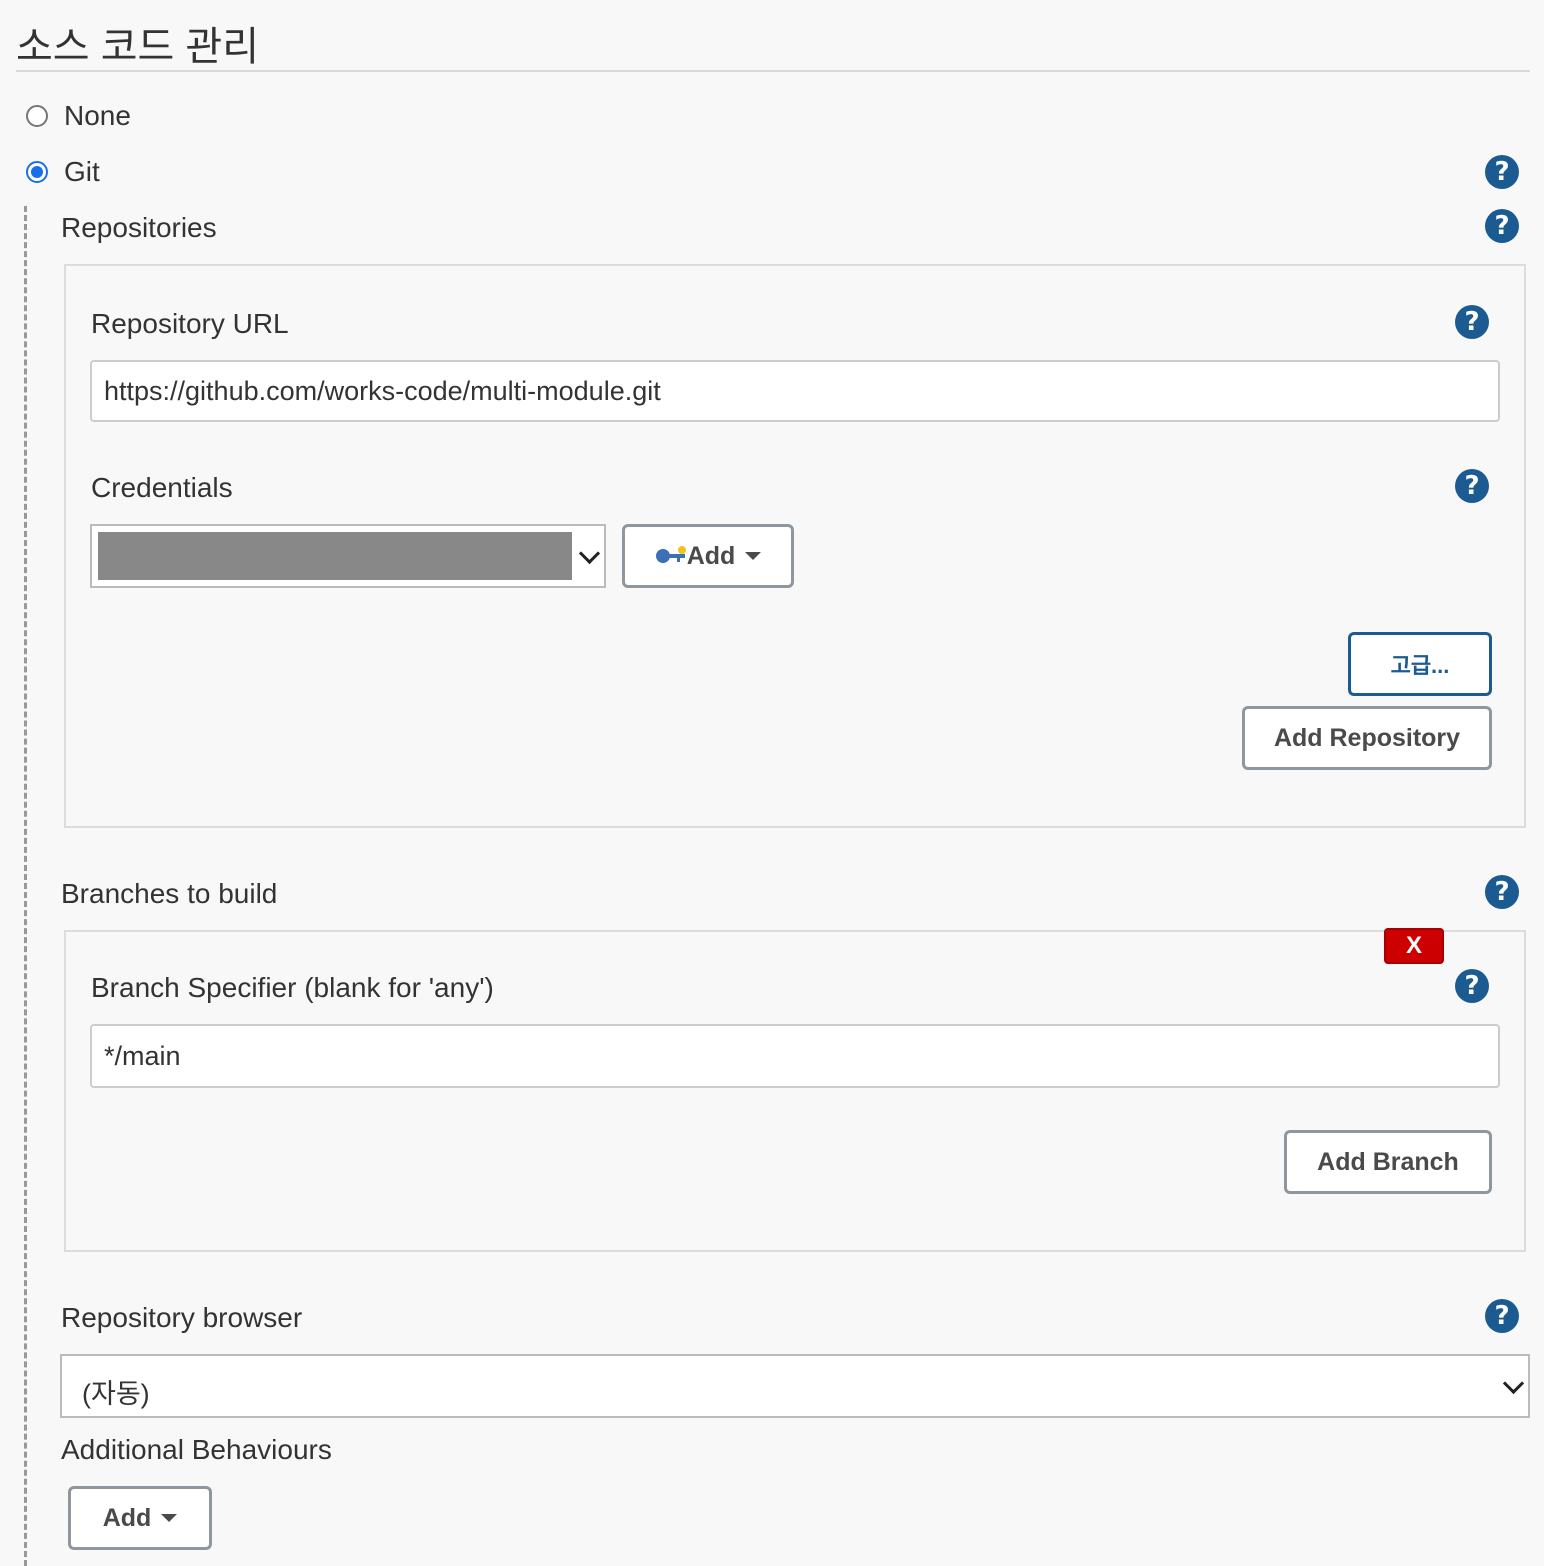  What do you see at coordinates (37, 172) in the screenshot?
I see `radio-git` at bounding box center [37, 172].